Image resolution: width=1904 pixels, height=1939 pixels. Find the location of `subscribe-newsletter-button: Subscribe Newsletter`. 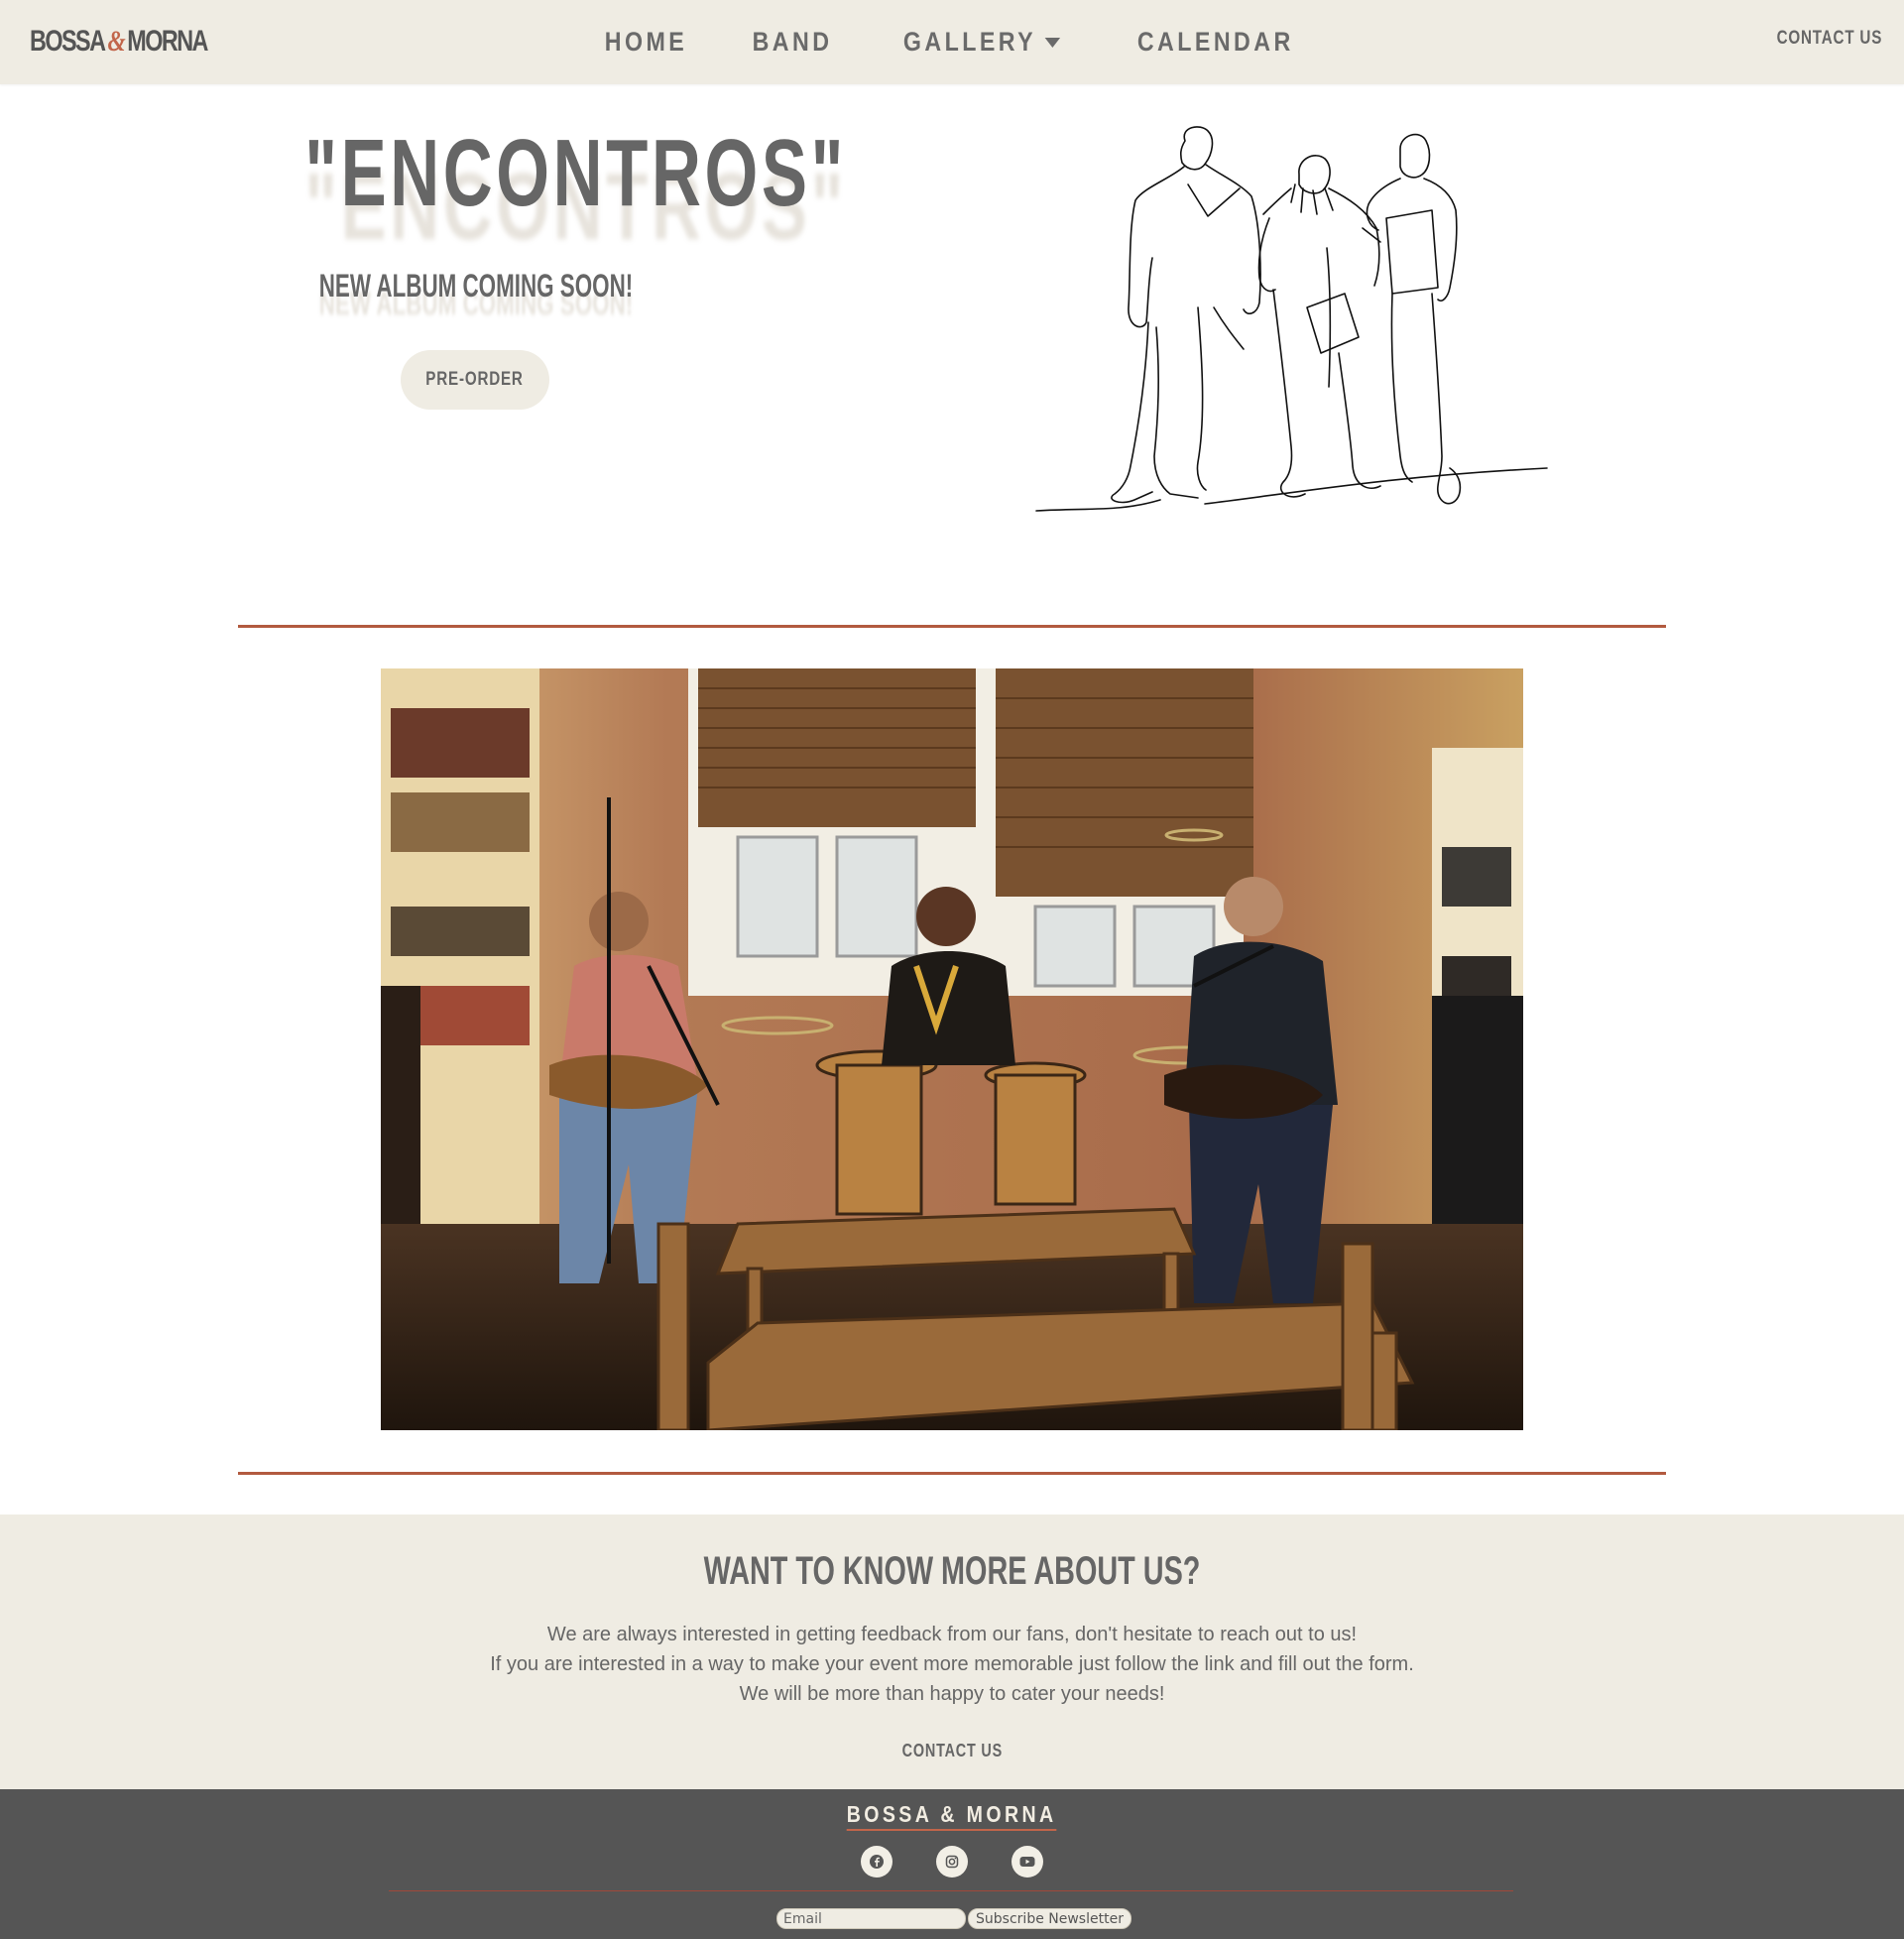

subscribe-newsletter-button: Subscribe Newsletter is located at coordinates (1049, 1918).